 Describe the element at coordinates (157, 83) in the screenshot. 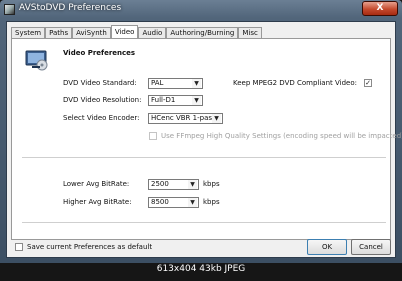

I see `dvd-standard-value: PAL` at that location.